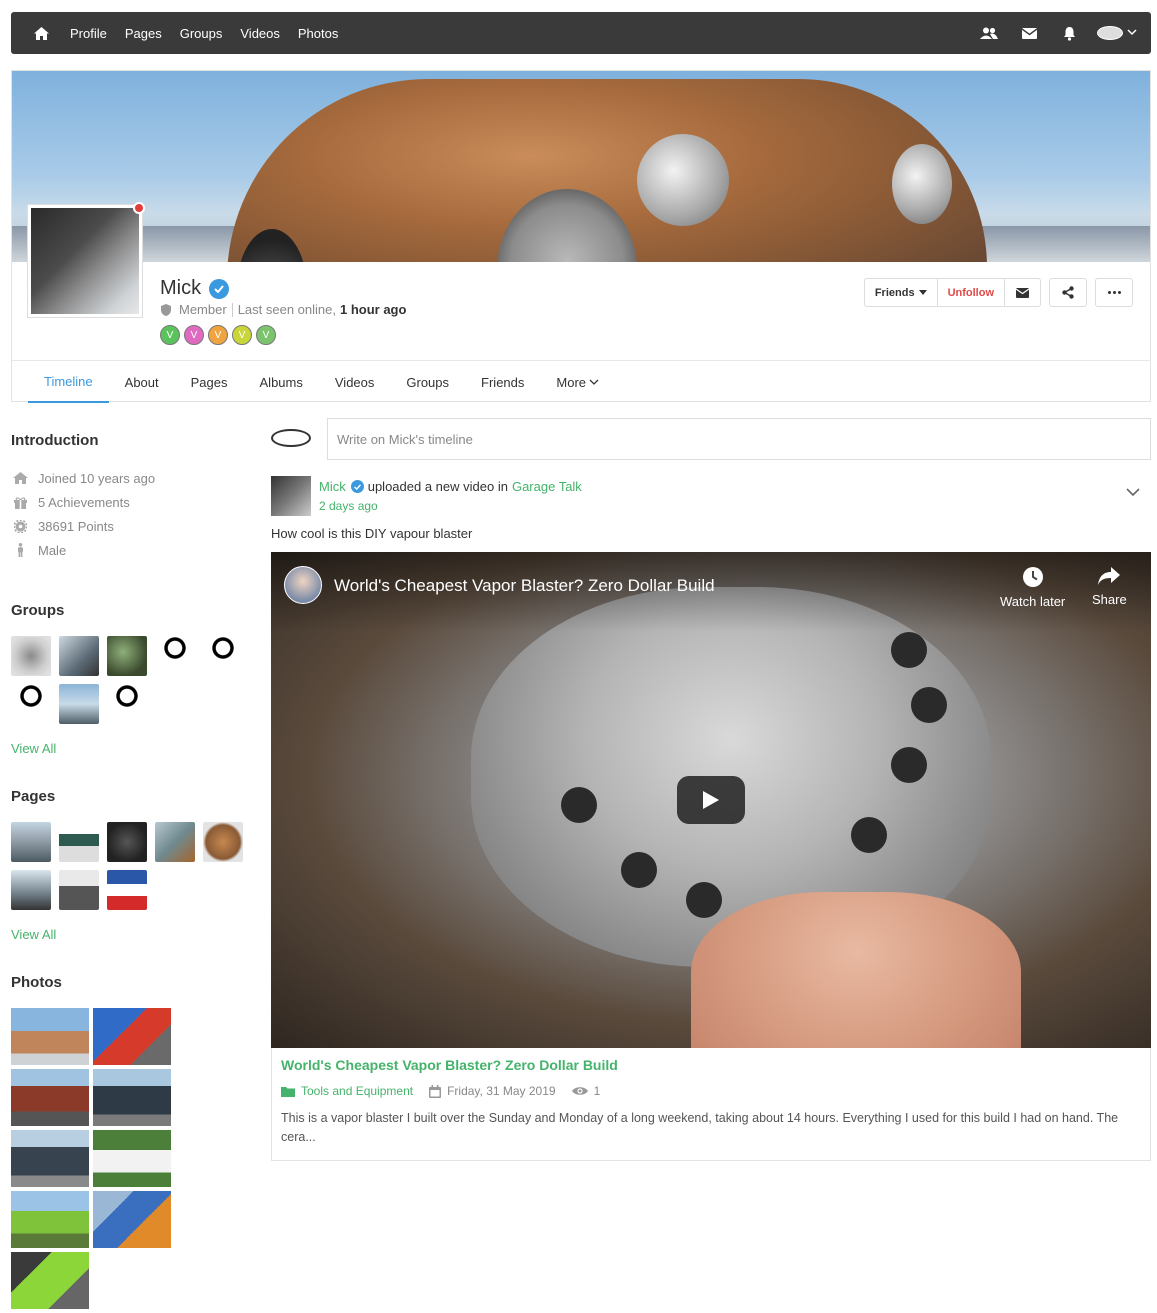  Describe the element at coordinates (143, 33) in the screenshot. I see `nav-link-pages: Pages` at that location.